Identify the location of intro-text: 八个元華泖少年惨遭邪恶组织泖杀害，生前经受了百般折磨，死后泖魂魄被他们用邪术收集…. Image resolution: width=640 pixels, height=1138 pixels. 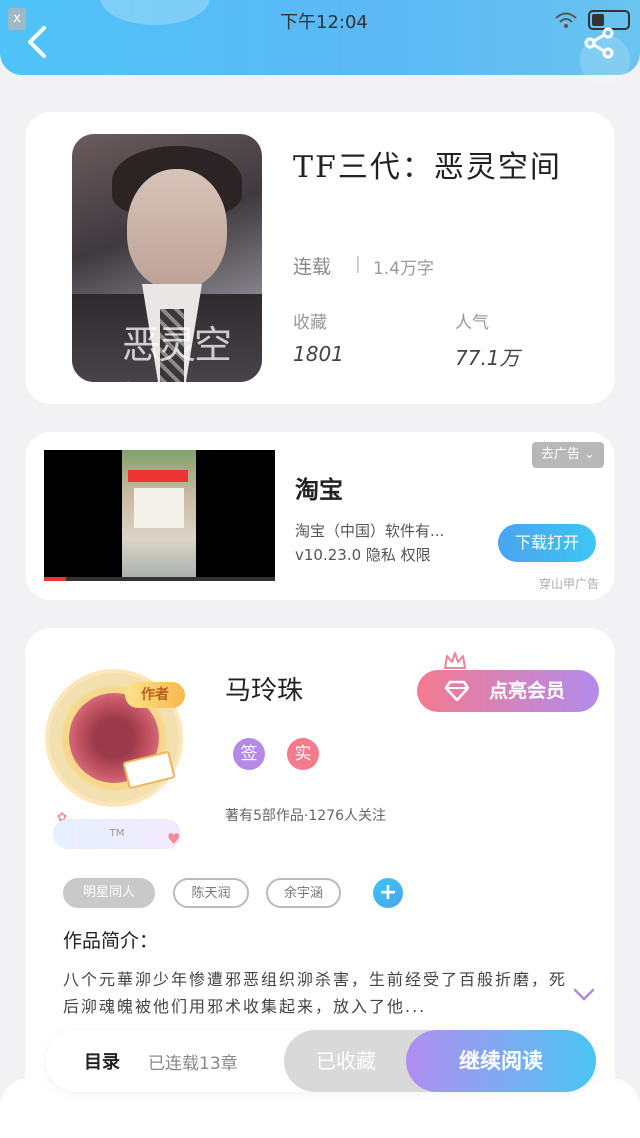
(315, 993).